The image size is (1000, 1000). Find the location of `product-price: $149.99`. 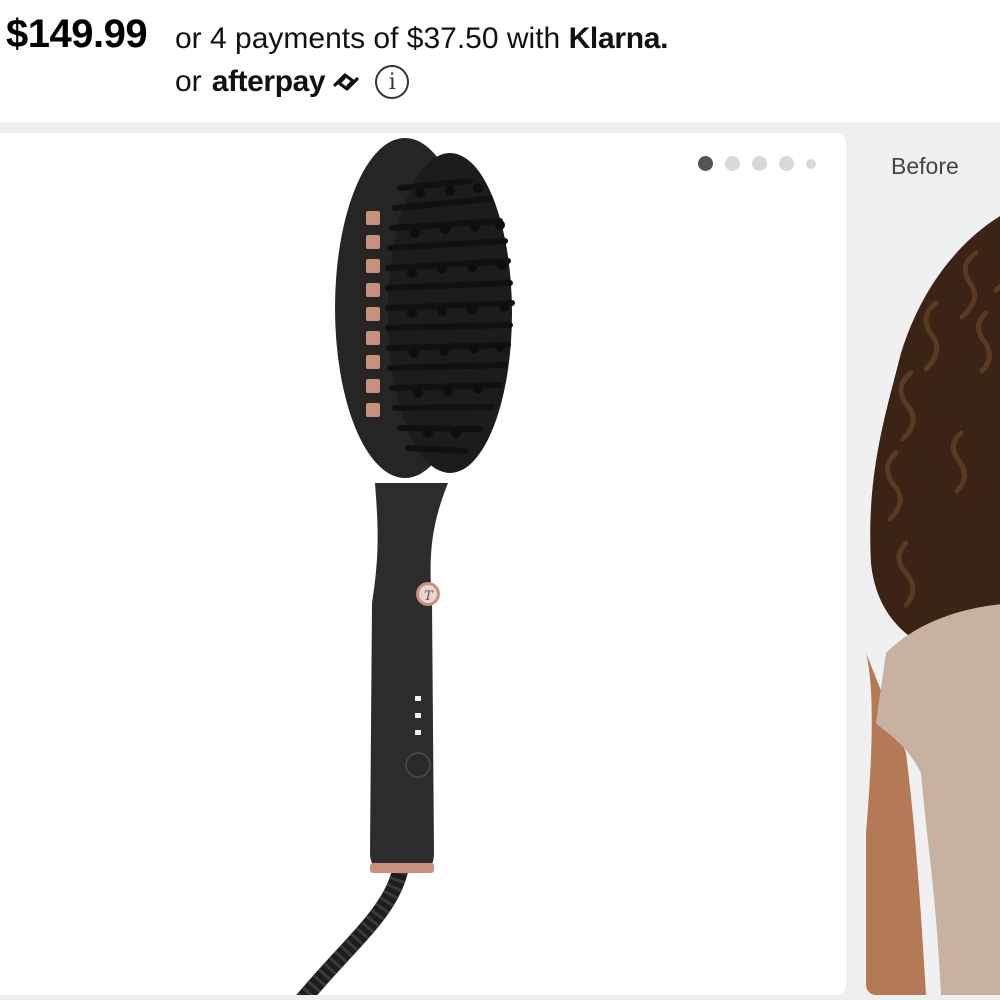

product-price: $149.99 is located at coordinates (77, 34).